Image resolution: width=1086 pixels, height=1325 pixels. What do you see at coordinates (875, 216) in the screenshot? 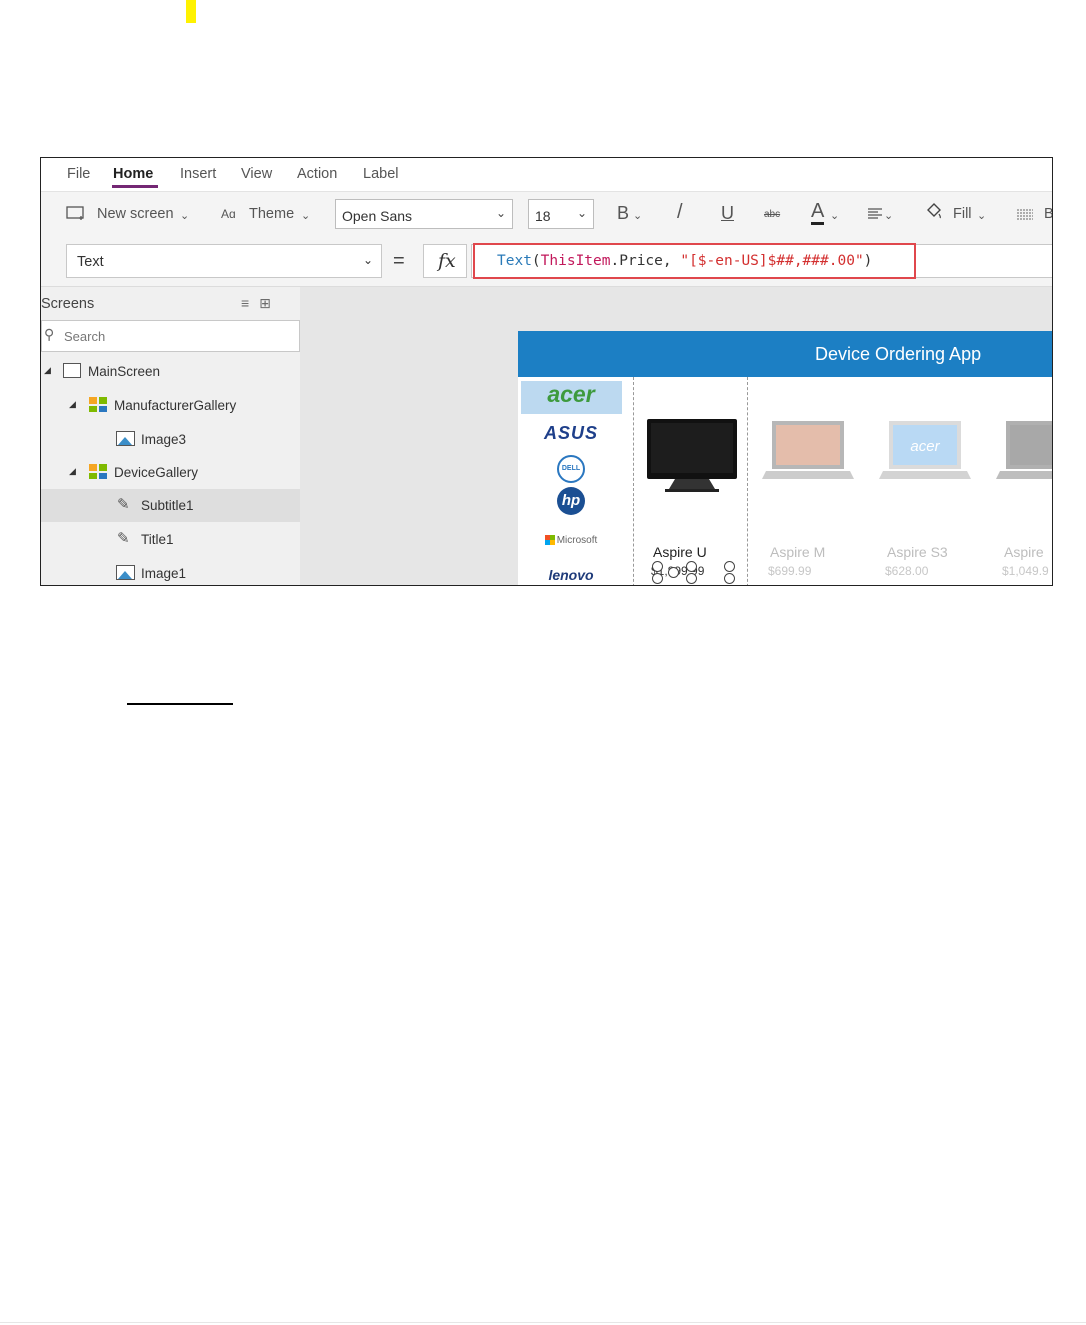
I see `align-icon` at bounding box center [875, 216].